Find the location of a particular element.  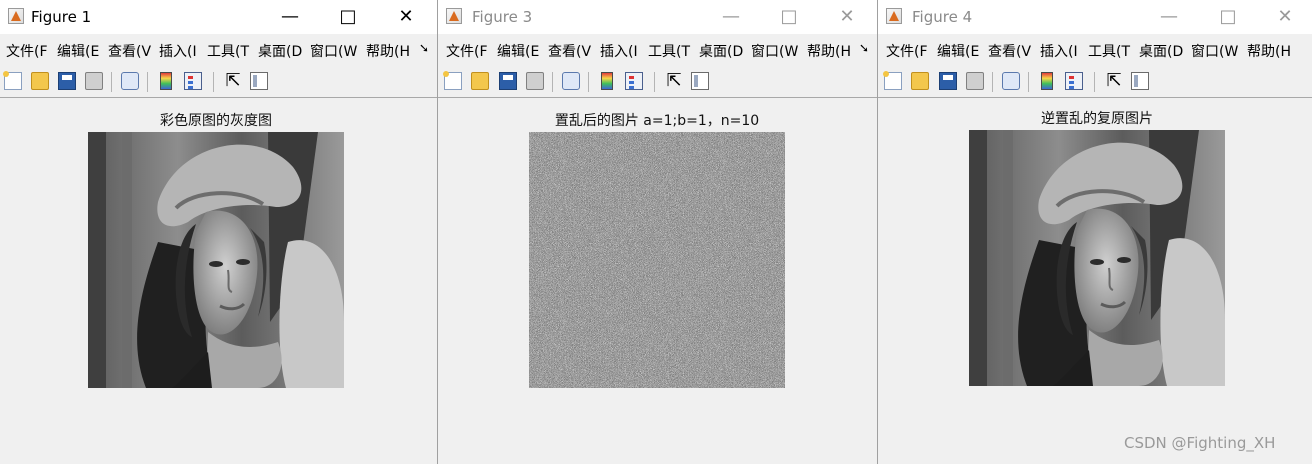

title-bar: Figure 4 — □ ✕ is located at coordinates (1095, 17).